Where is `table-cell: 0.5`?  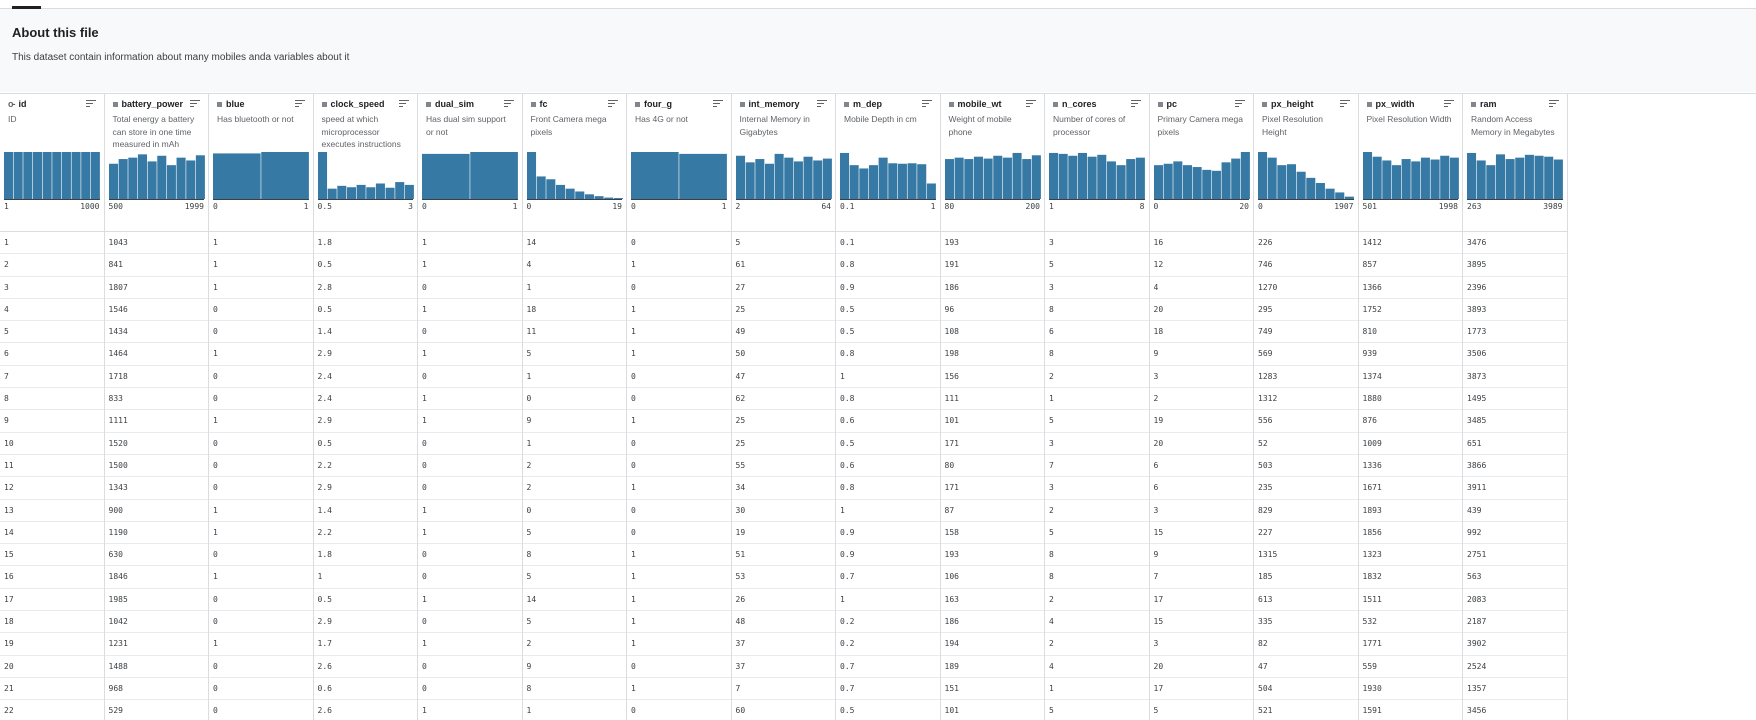
table-cell: 0.5 is located at coordinates (365, 600).